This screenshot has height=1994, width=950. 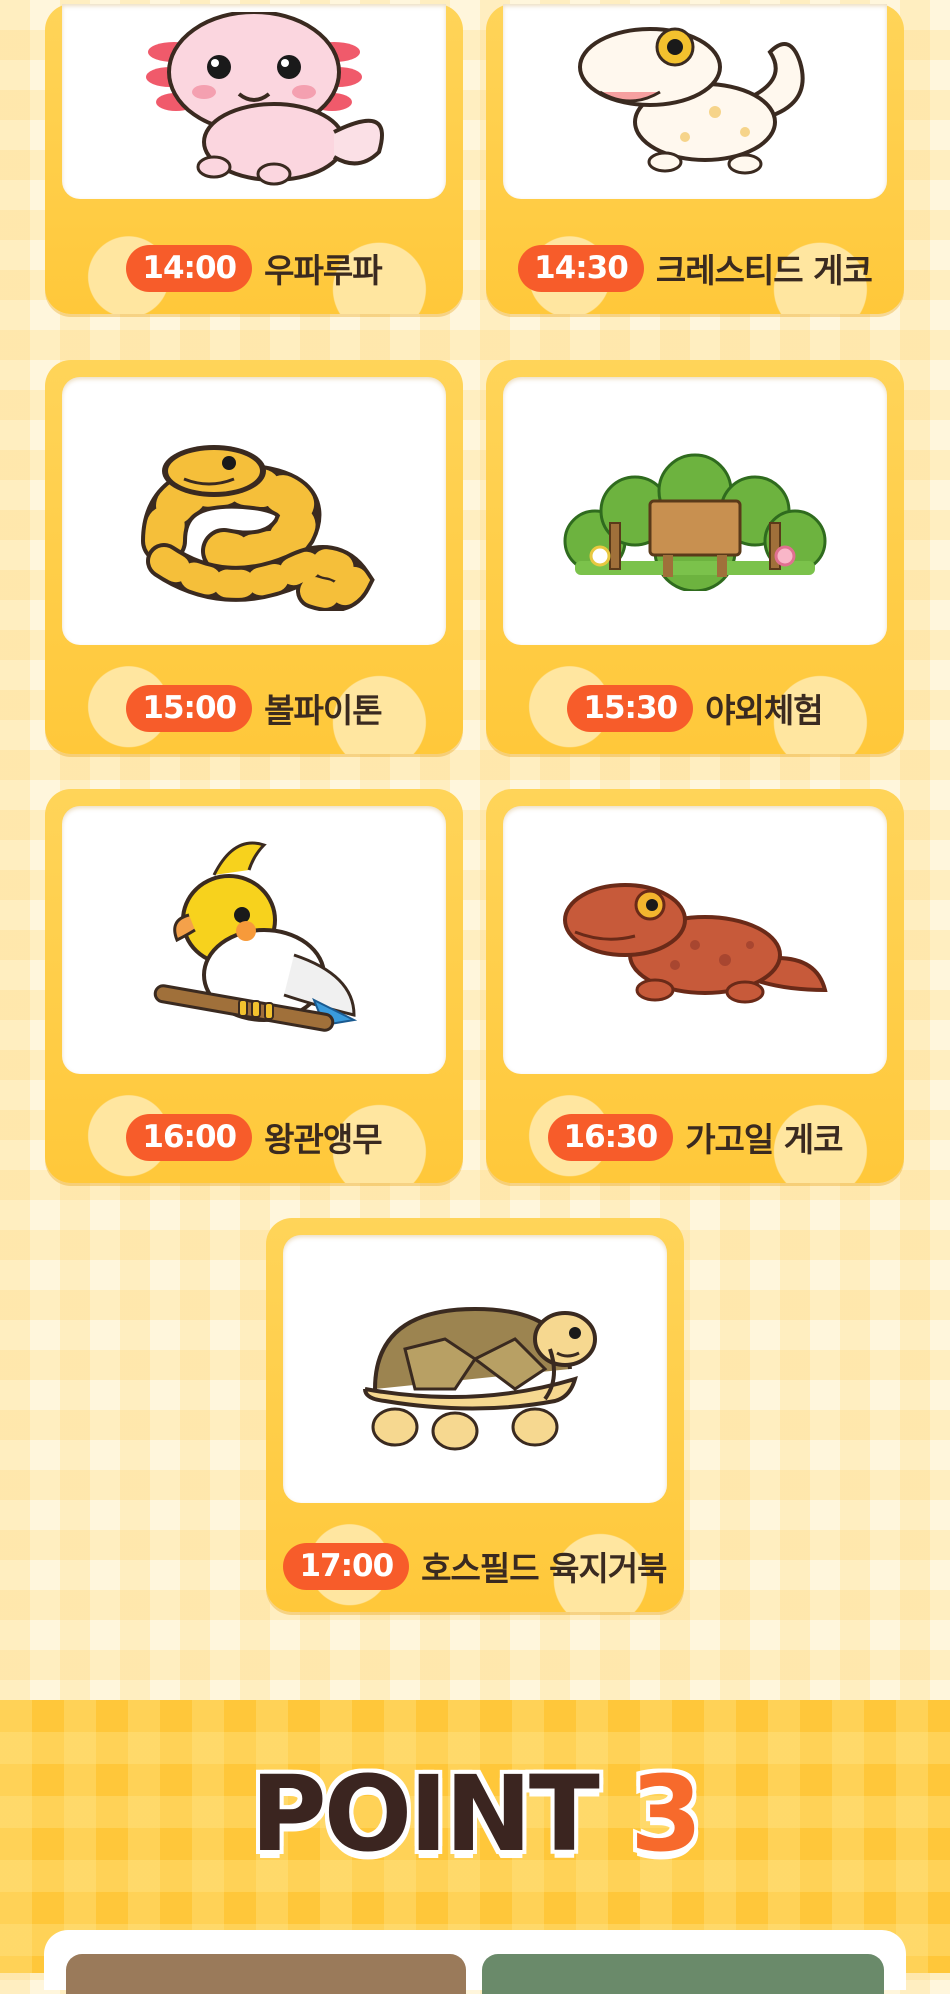 What do you see at coordinates (265, 98) in the screenshot?
I see `axolotl-icon` at bounding box center [265, 98].